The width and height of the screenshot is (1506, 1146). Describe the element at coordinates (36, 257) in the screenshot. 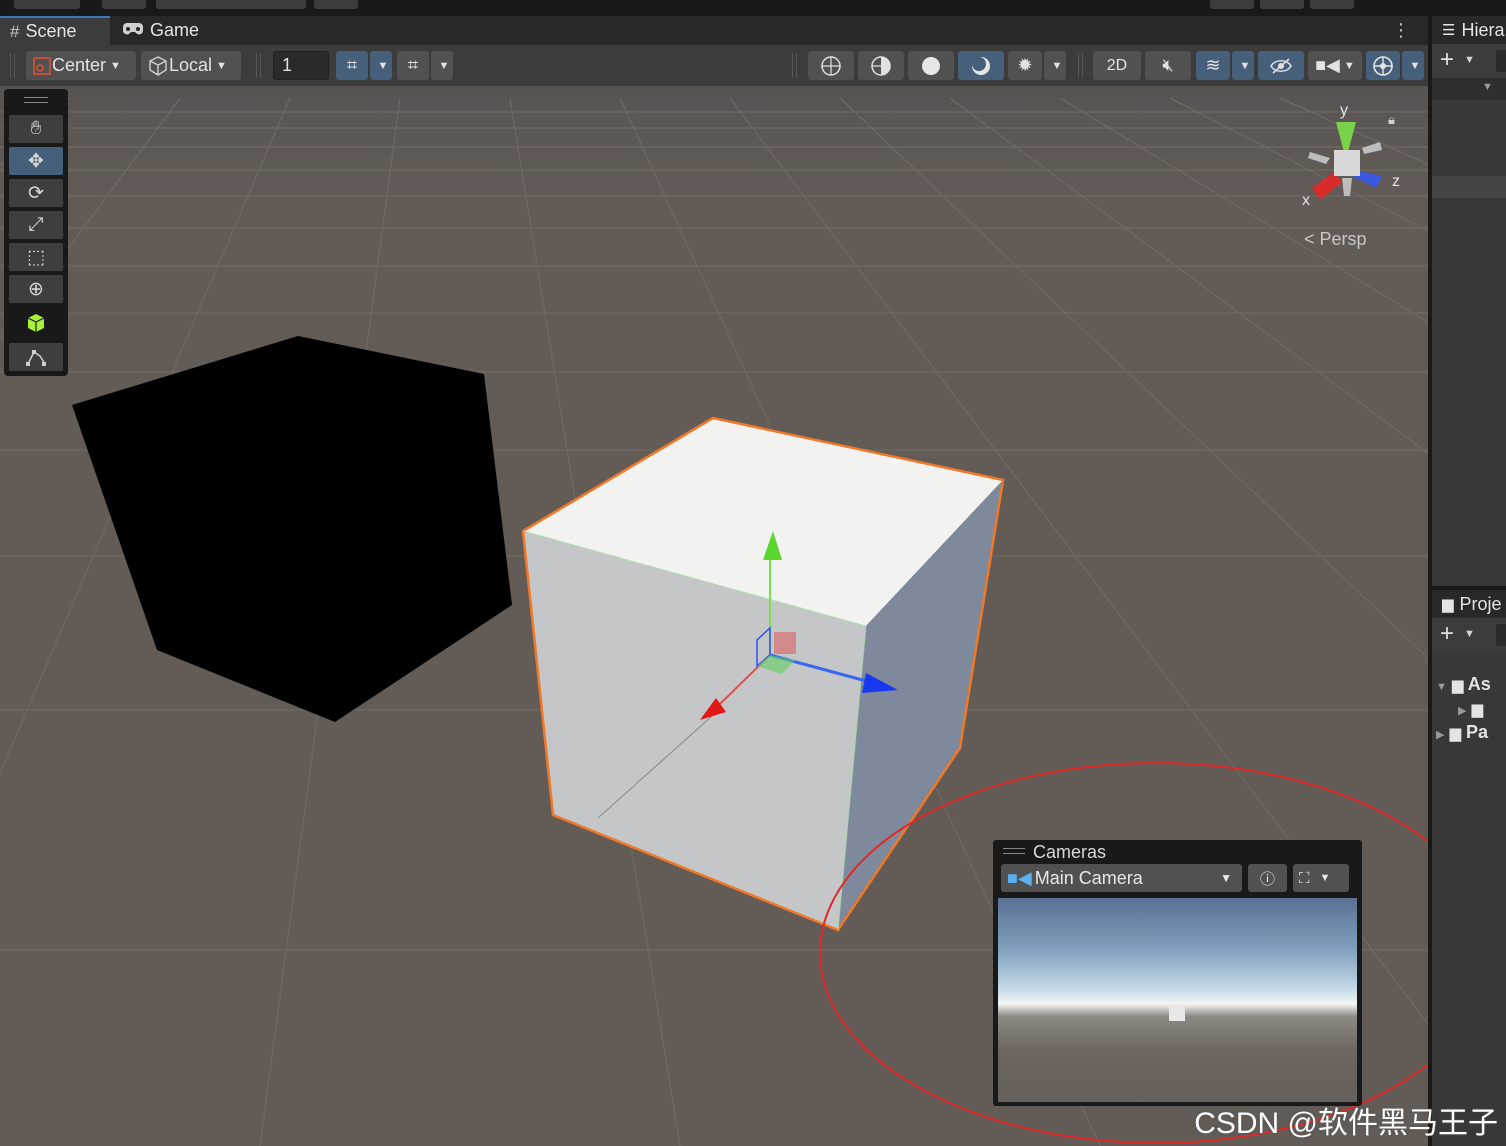

I see `rect-tool-button: ⬚` at that location.